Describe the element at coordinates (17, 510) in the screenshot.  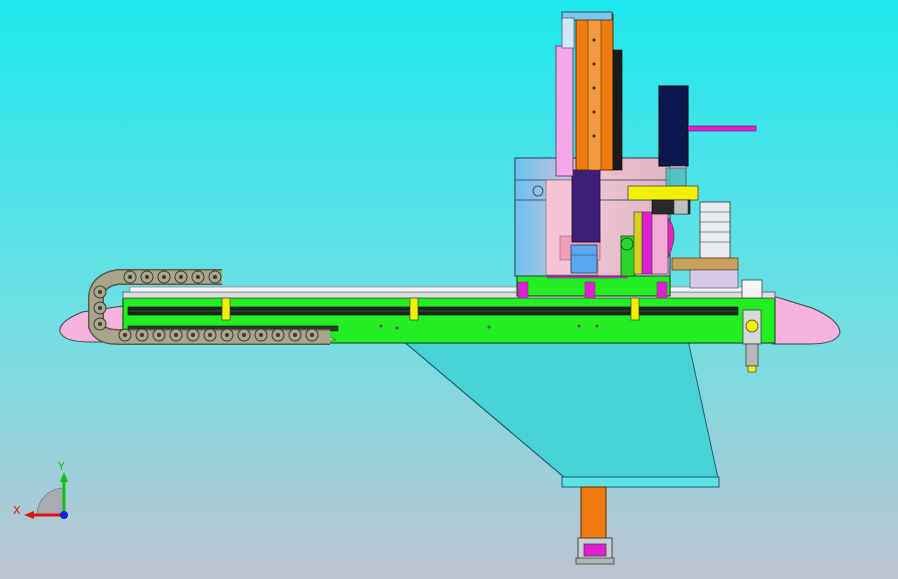
I see `triad-x-label: X` at that location.